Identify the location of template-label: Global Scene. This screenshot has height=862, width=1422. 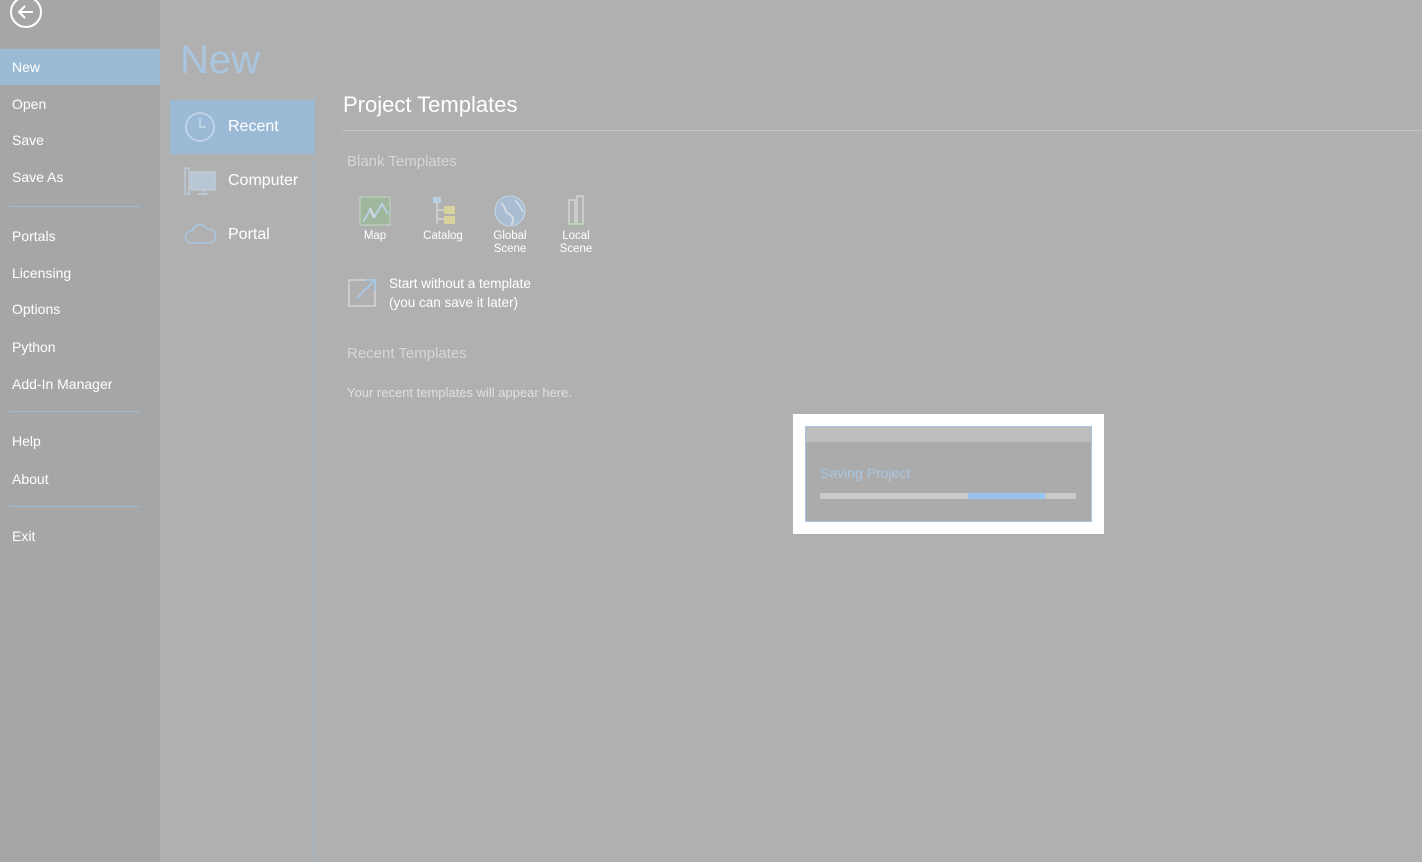
(510, 242).